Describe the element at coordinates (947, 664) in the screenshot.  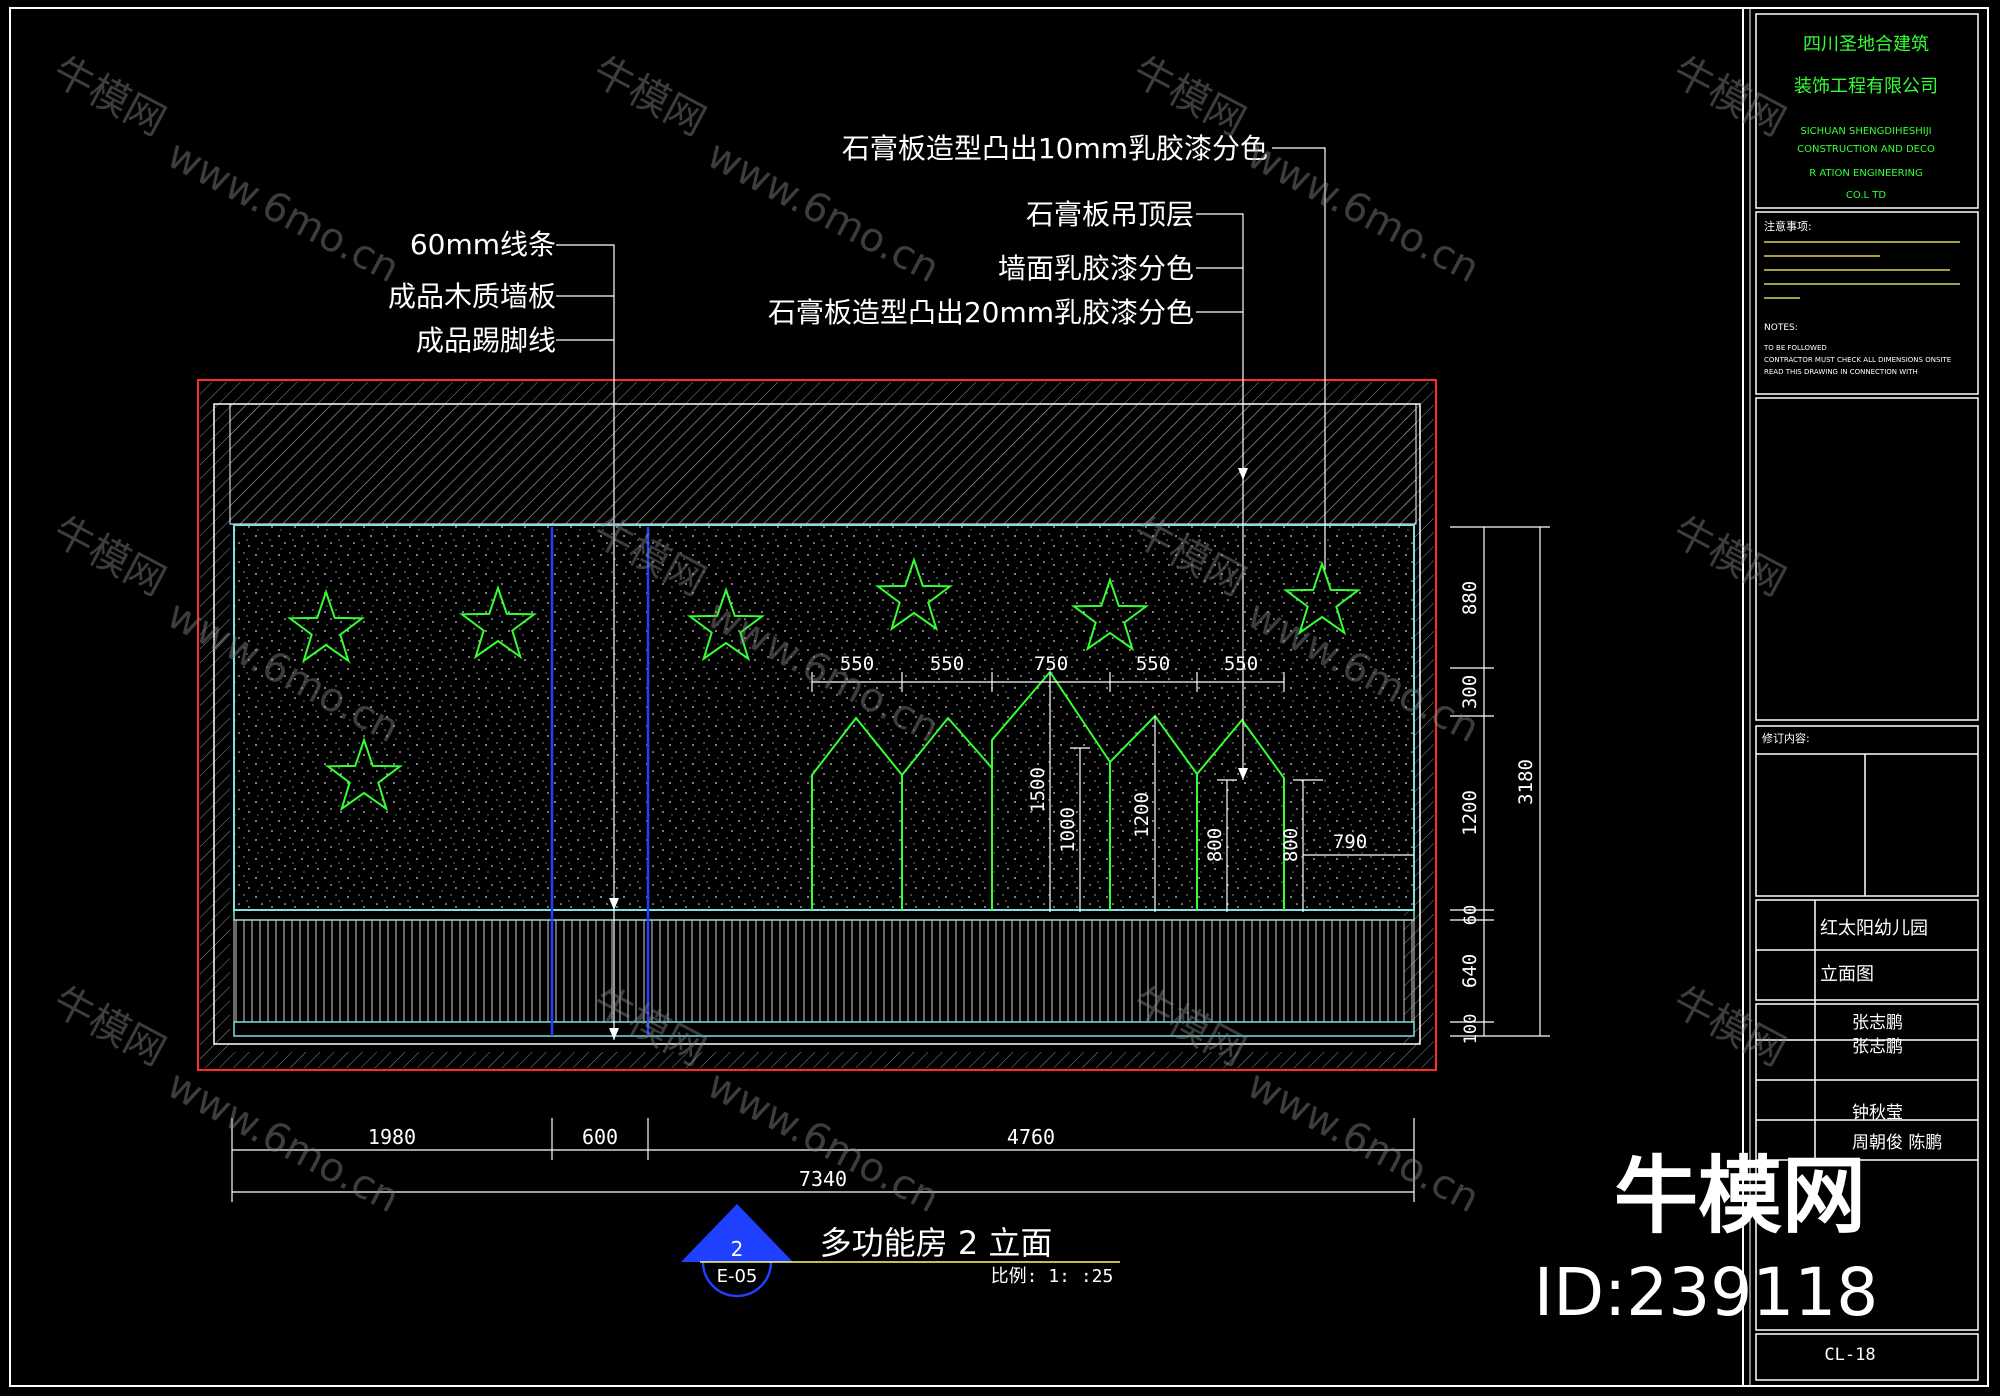
I see `dim-top-2: 550` at that location.